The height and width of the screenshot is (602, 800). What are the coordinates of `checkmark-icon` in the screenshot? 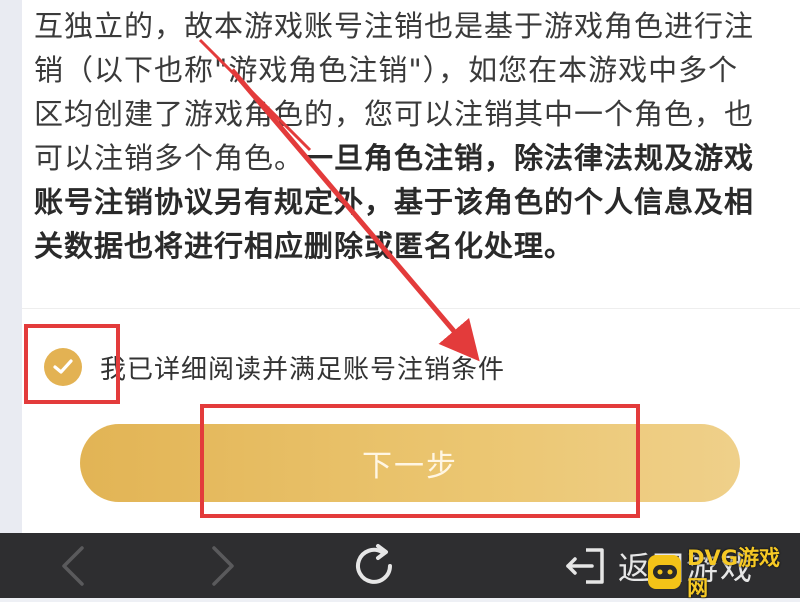 It's located at (63, 366).